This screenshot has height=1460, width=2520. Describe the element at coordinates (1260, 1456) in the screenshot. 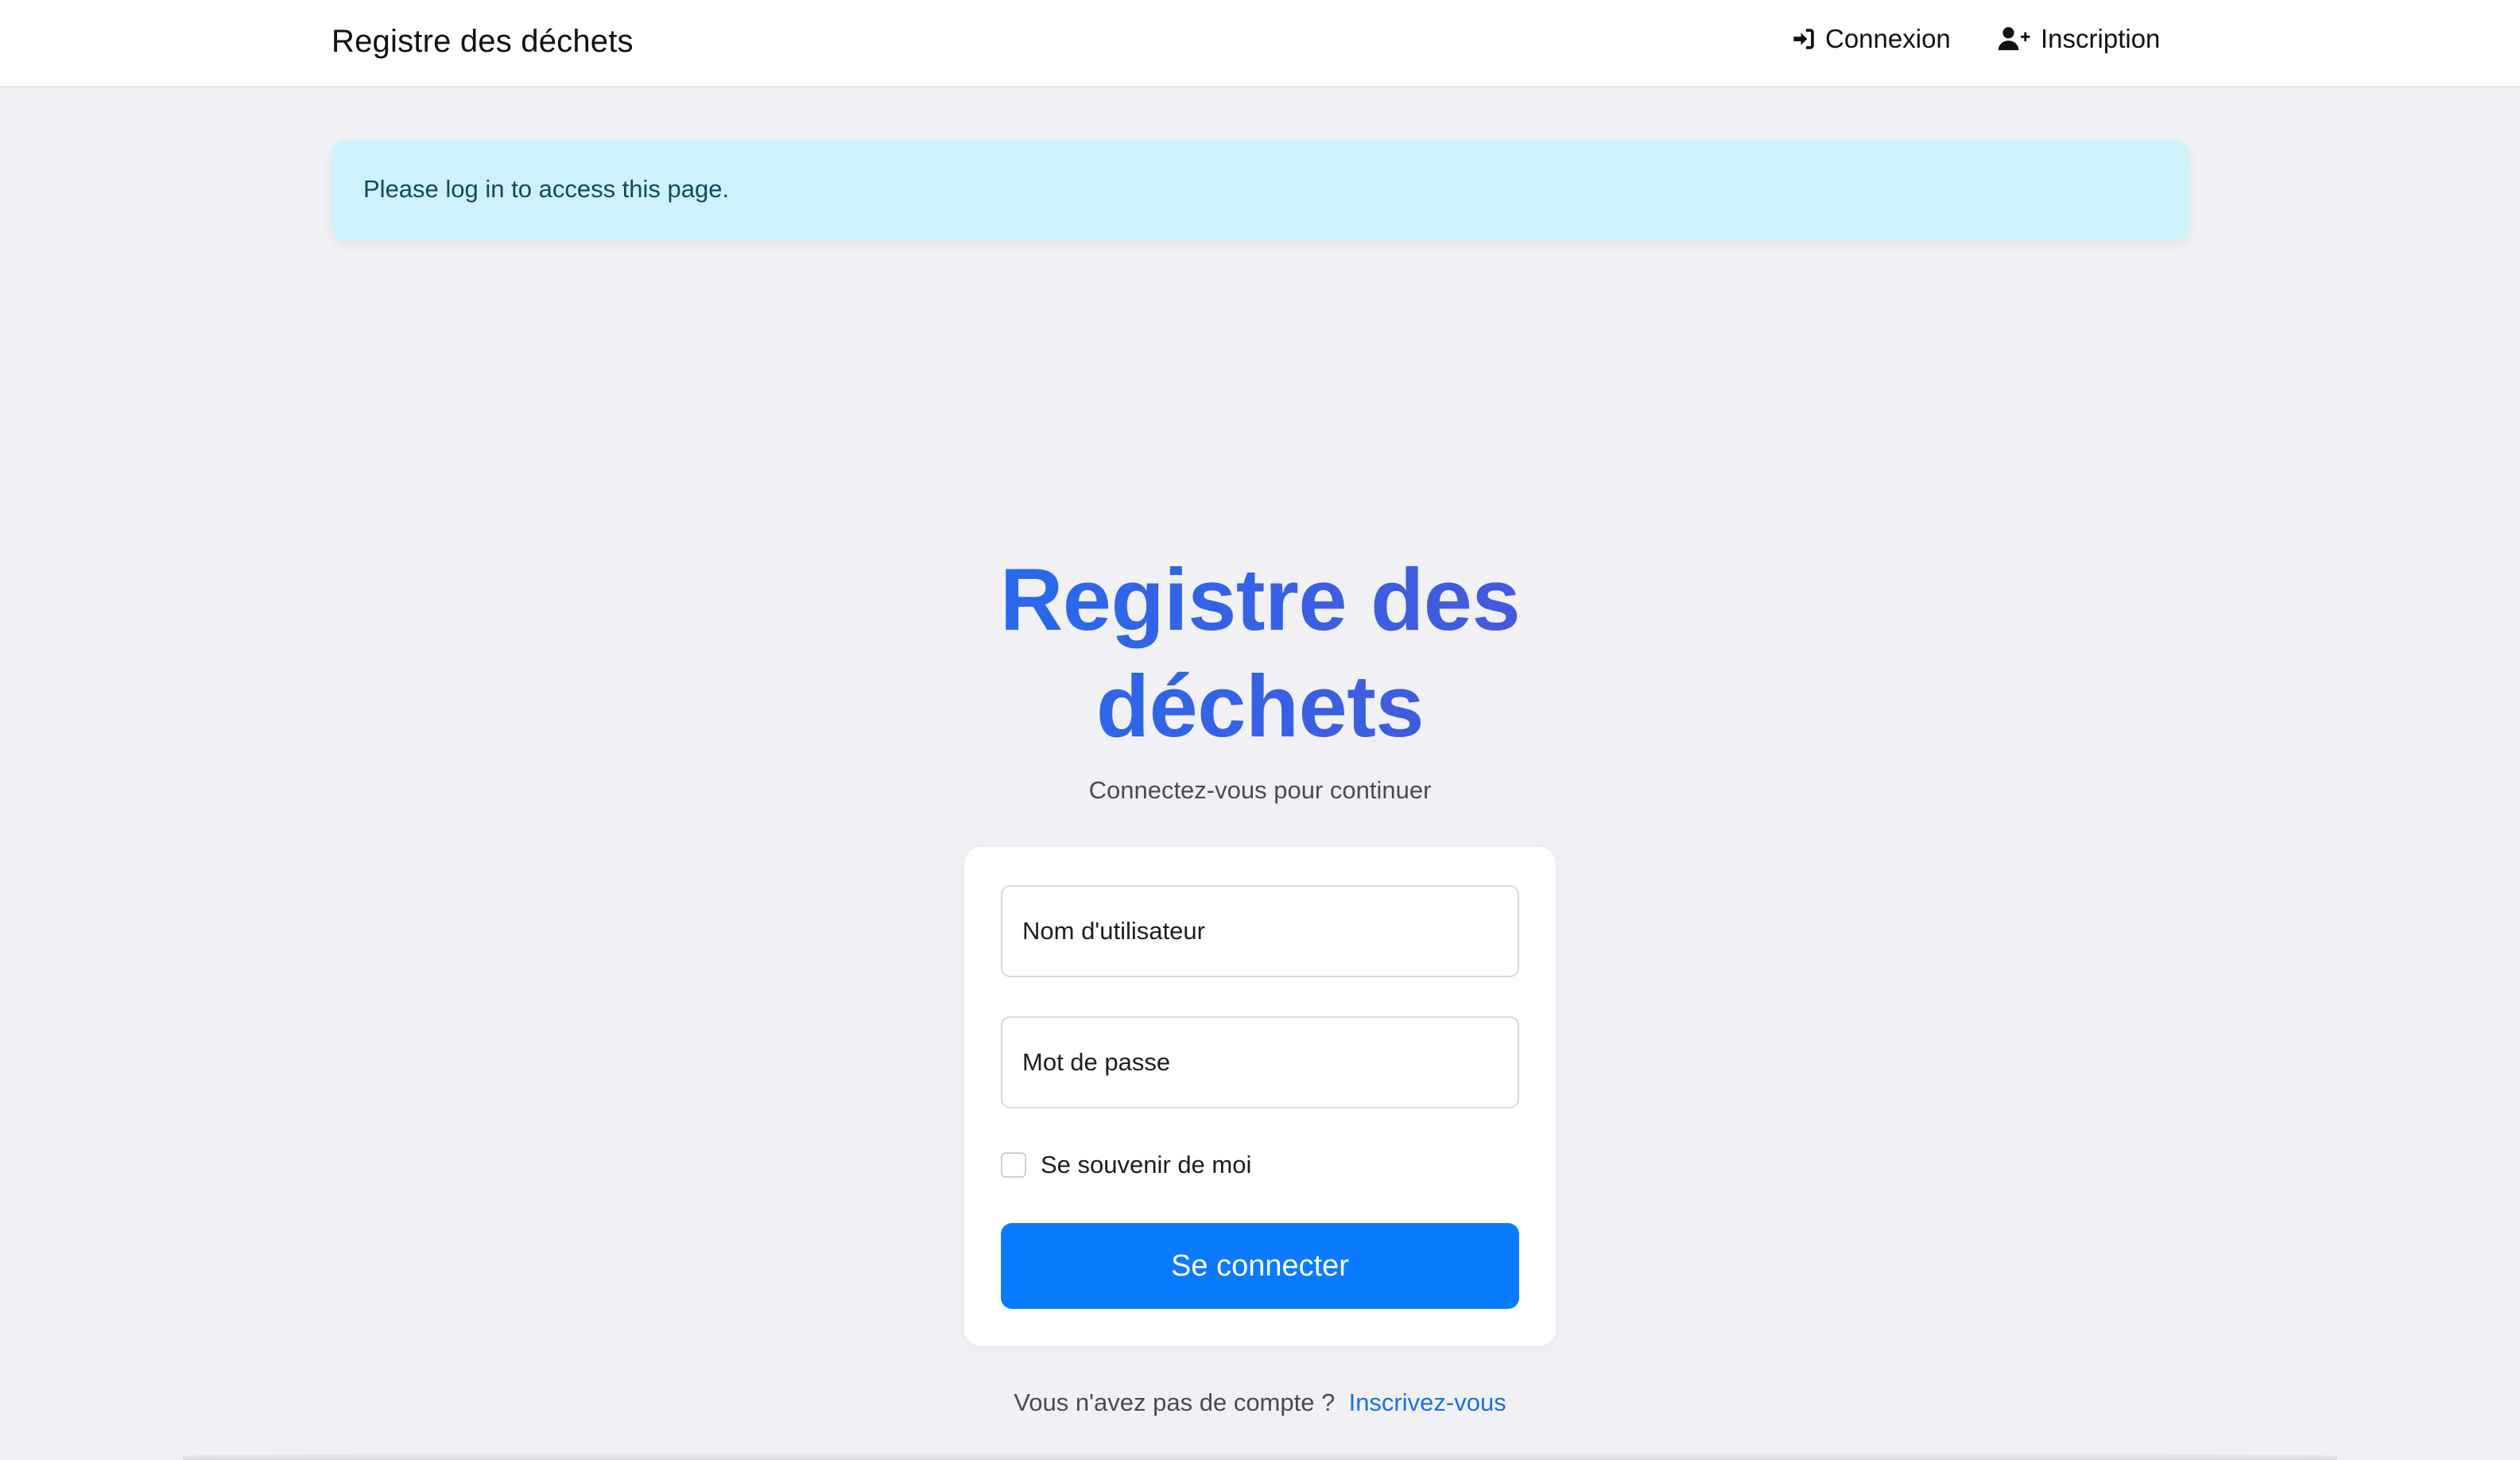

I see `bottom-shadow-divider` at that location.